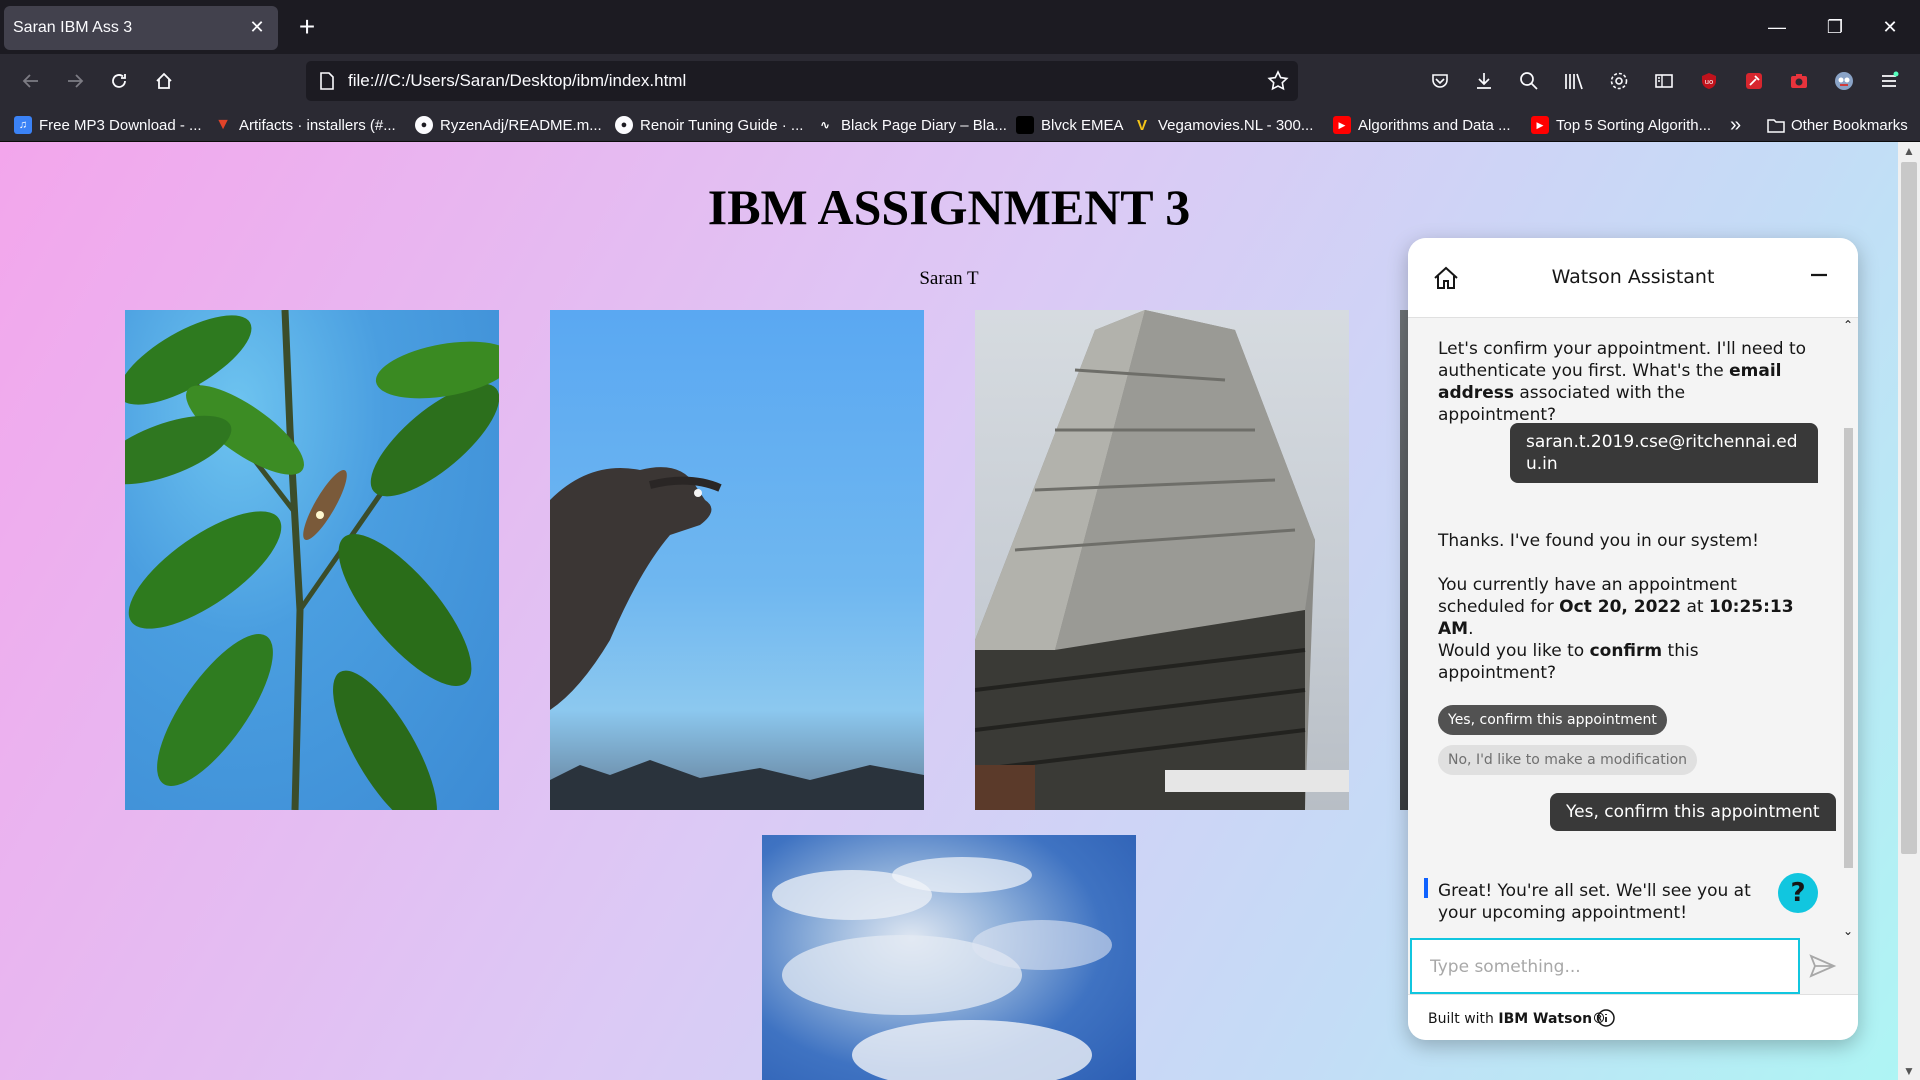 The image size is (1920, 1080). What do you see at coordinates (312, 560) in the screenshot?
I see `gallery-photo-leaves` at bounding box center [312, 560].